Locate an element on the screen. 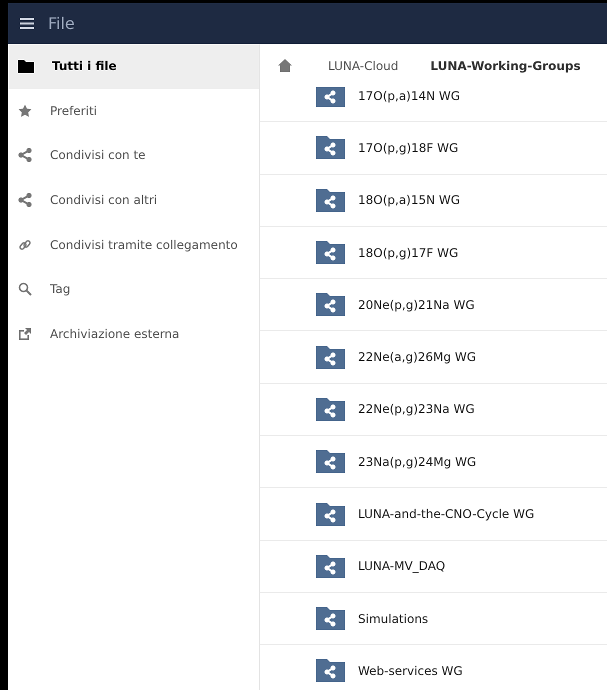 This screenshot has height=690, width=607. file-row: Web-services WG is located at coordinates (433, 667).